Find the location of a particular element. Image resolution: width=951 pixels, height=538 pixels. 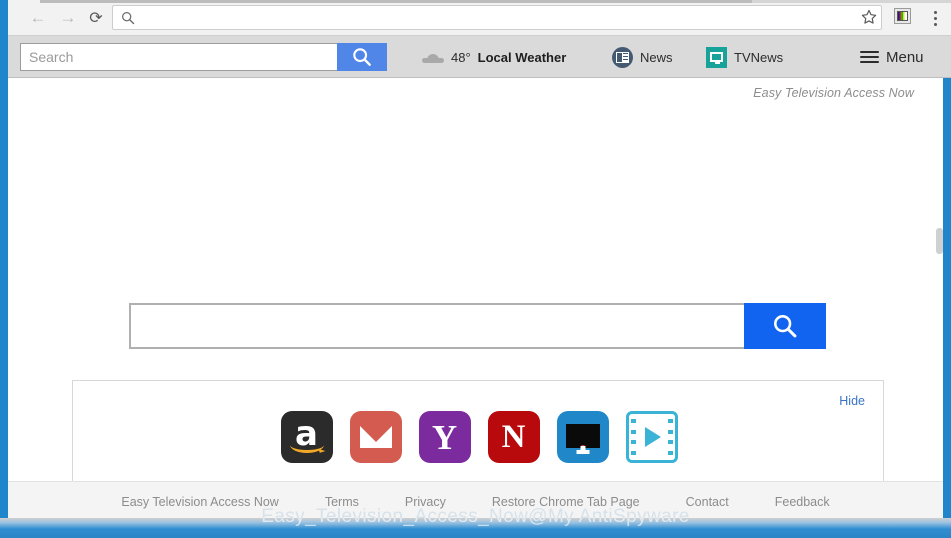

page-scrollbar-track is located at coordinates (939, 304).